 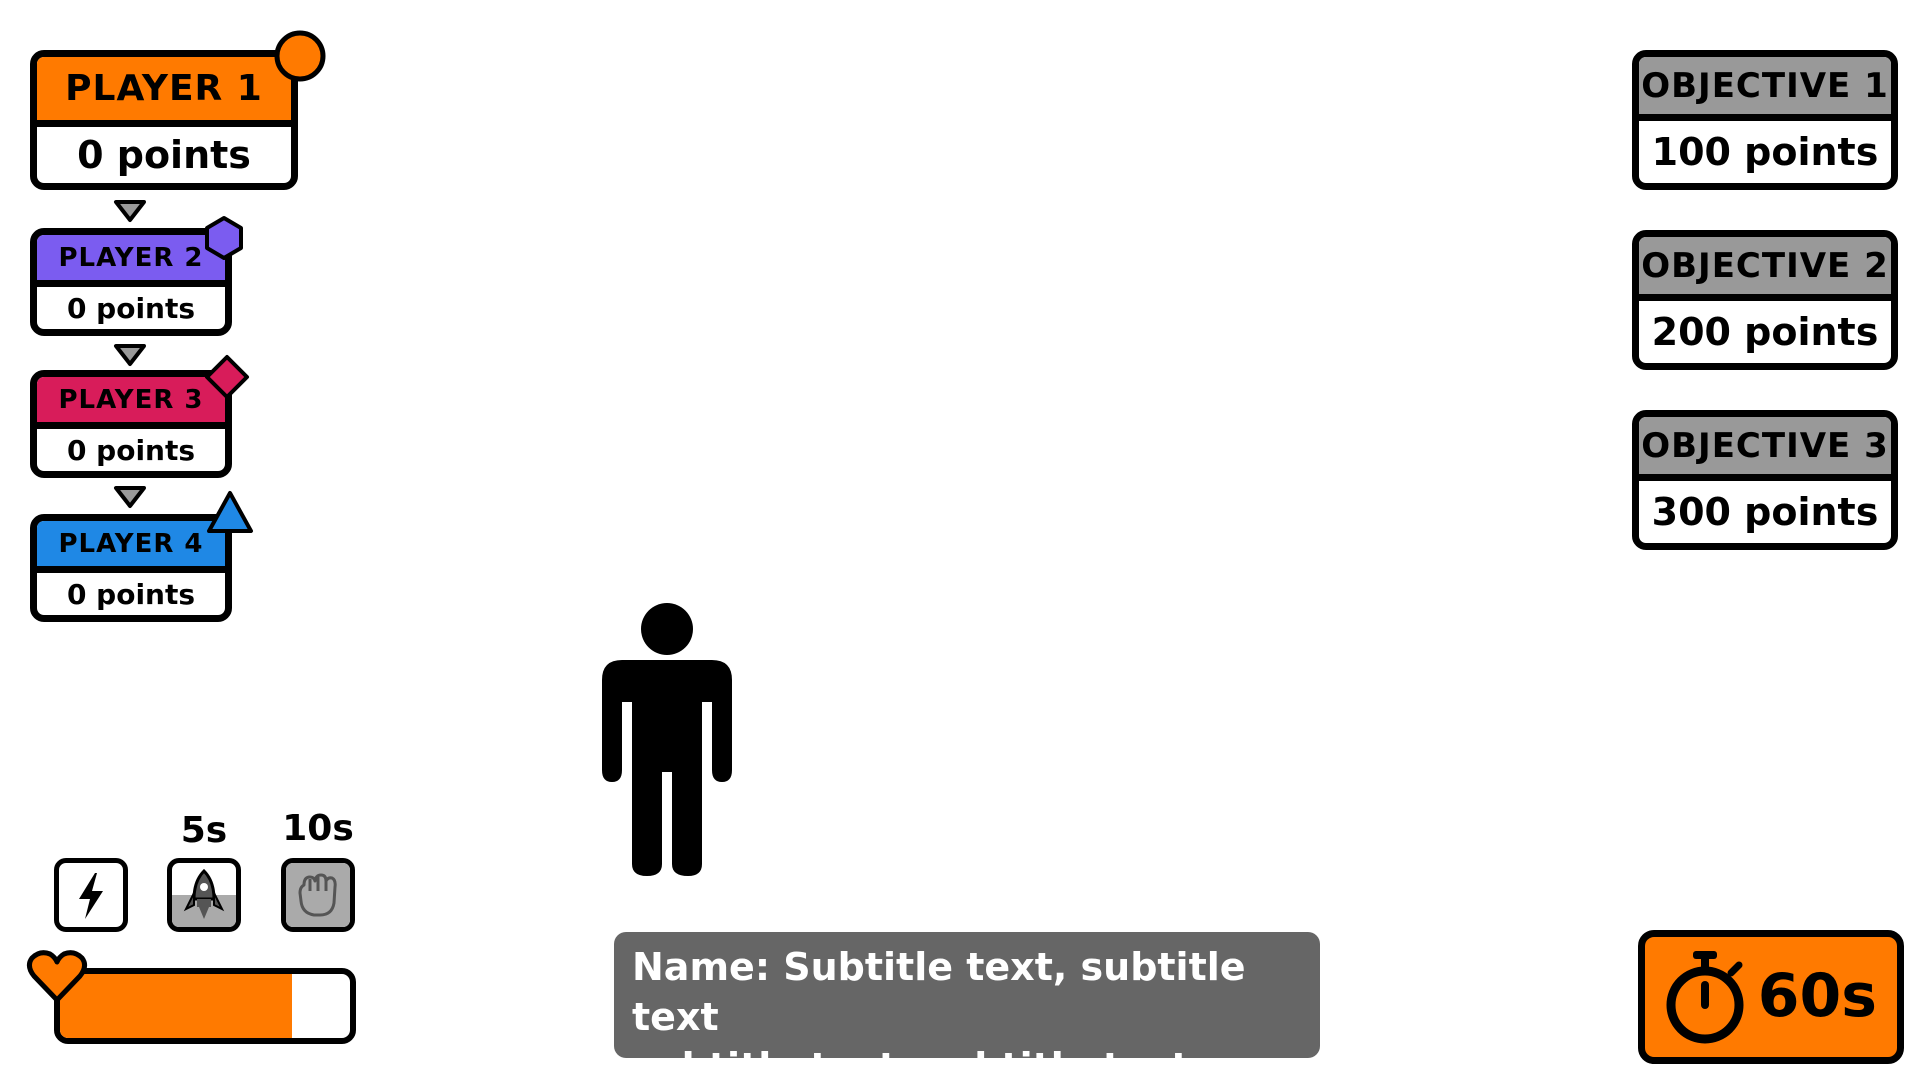 I want to click on objective-2-points: 200 points, so click(x=1765, y=332).